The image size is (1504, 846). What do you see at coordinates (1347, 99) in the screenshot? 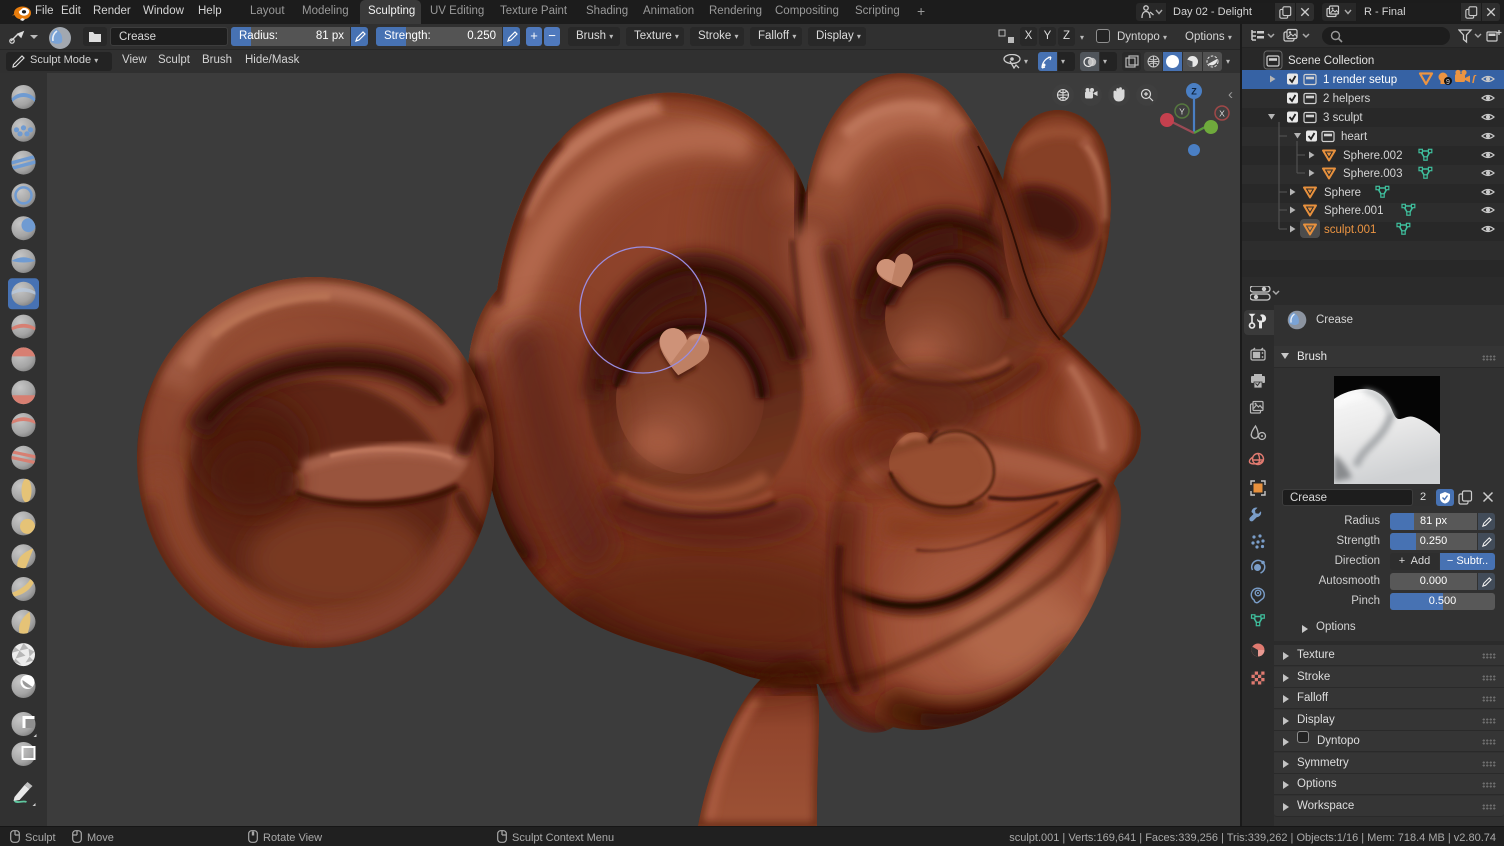
I see `svg-text: 2 helpers` at bounding box center [1347, 99].